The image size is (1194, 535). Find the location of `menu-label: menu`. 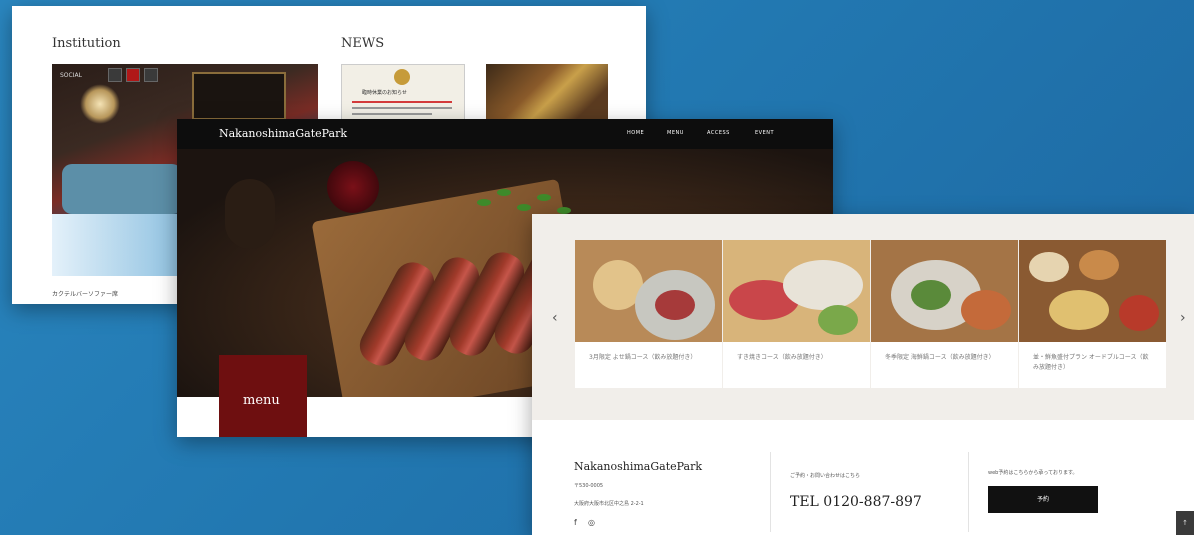

menu-label: menu is located at coordinates (261, 400).